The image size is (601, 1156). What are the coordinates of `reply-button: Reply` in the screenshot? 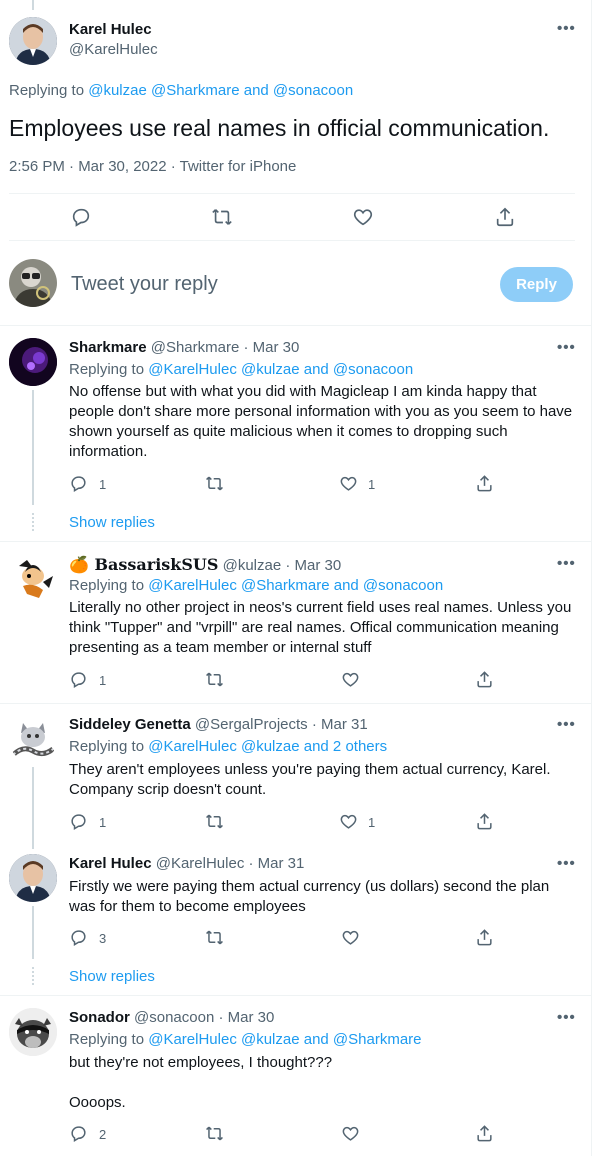 It's located at (536, 284).